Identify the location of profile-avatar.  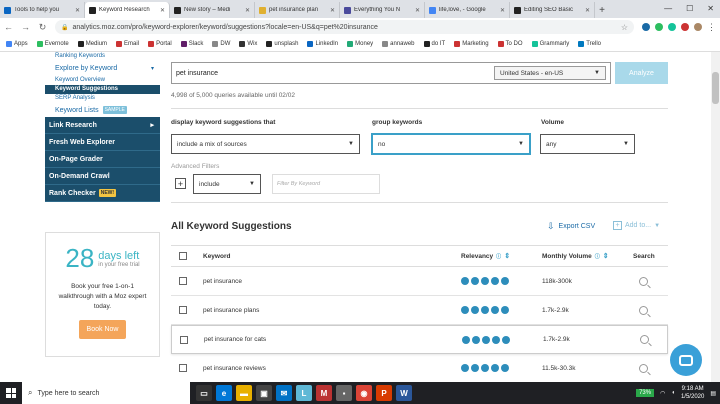
(698, 27).